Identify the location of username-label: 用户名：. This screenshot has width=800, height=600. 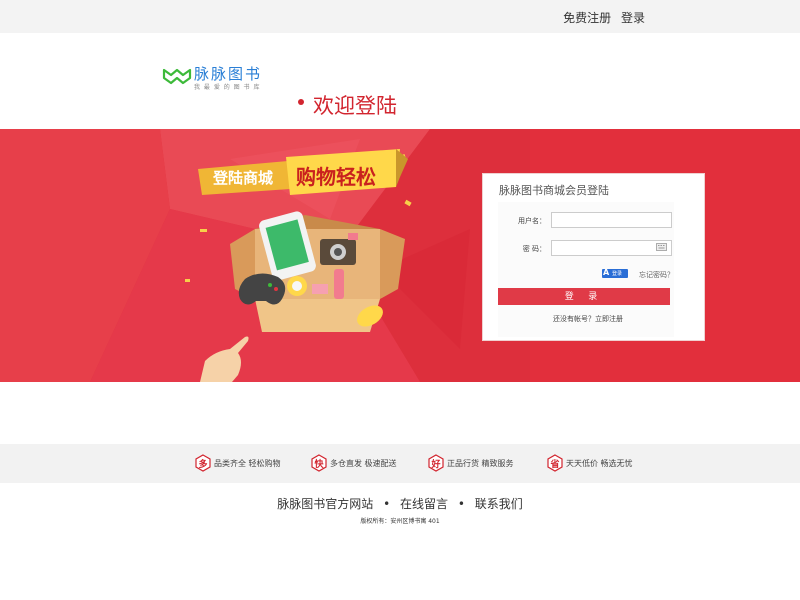
(532, 221).